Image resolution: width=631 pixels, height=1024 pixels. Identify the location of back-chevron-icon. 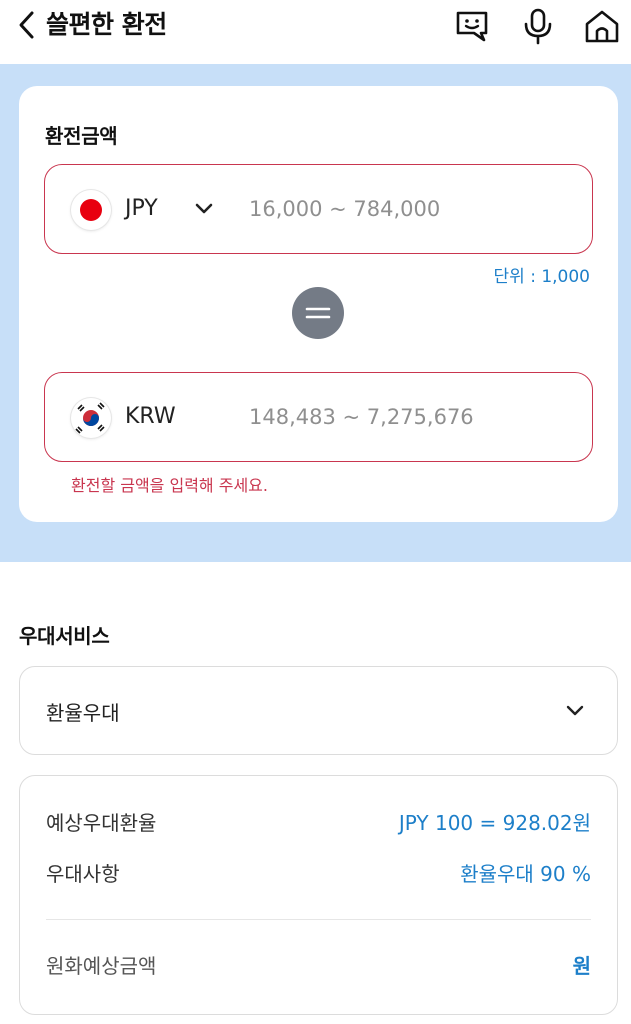
(26, 25).